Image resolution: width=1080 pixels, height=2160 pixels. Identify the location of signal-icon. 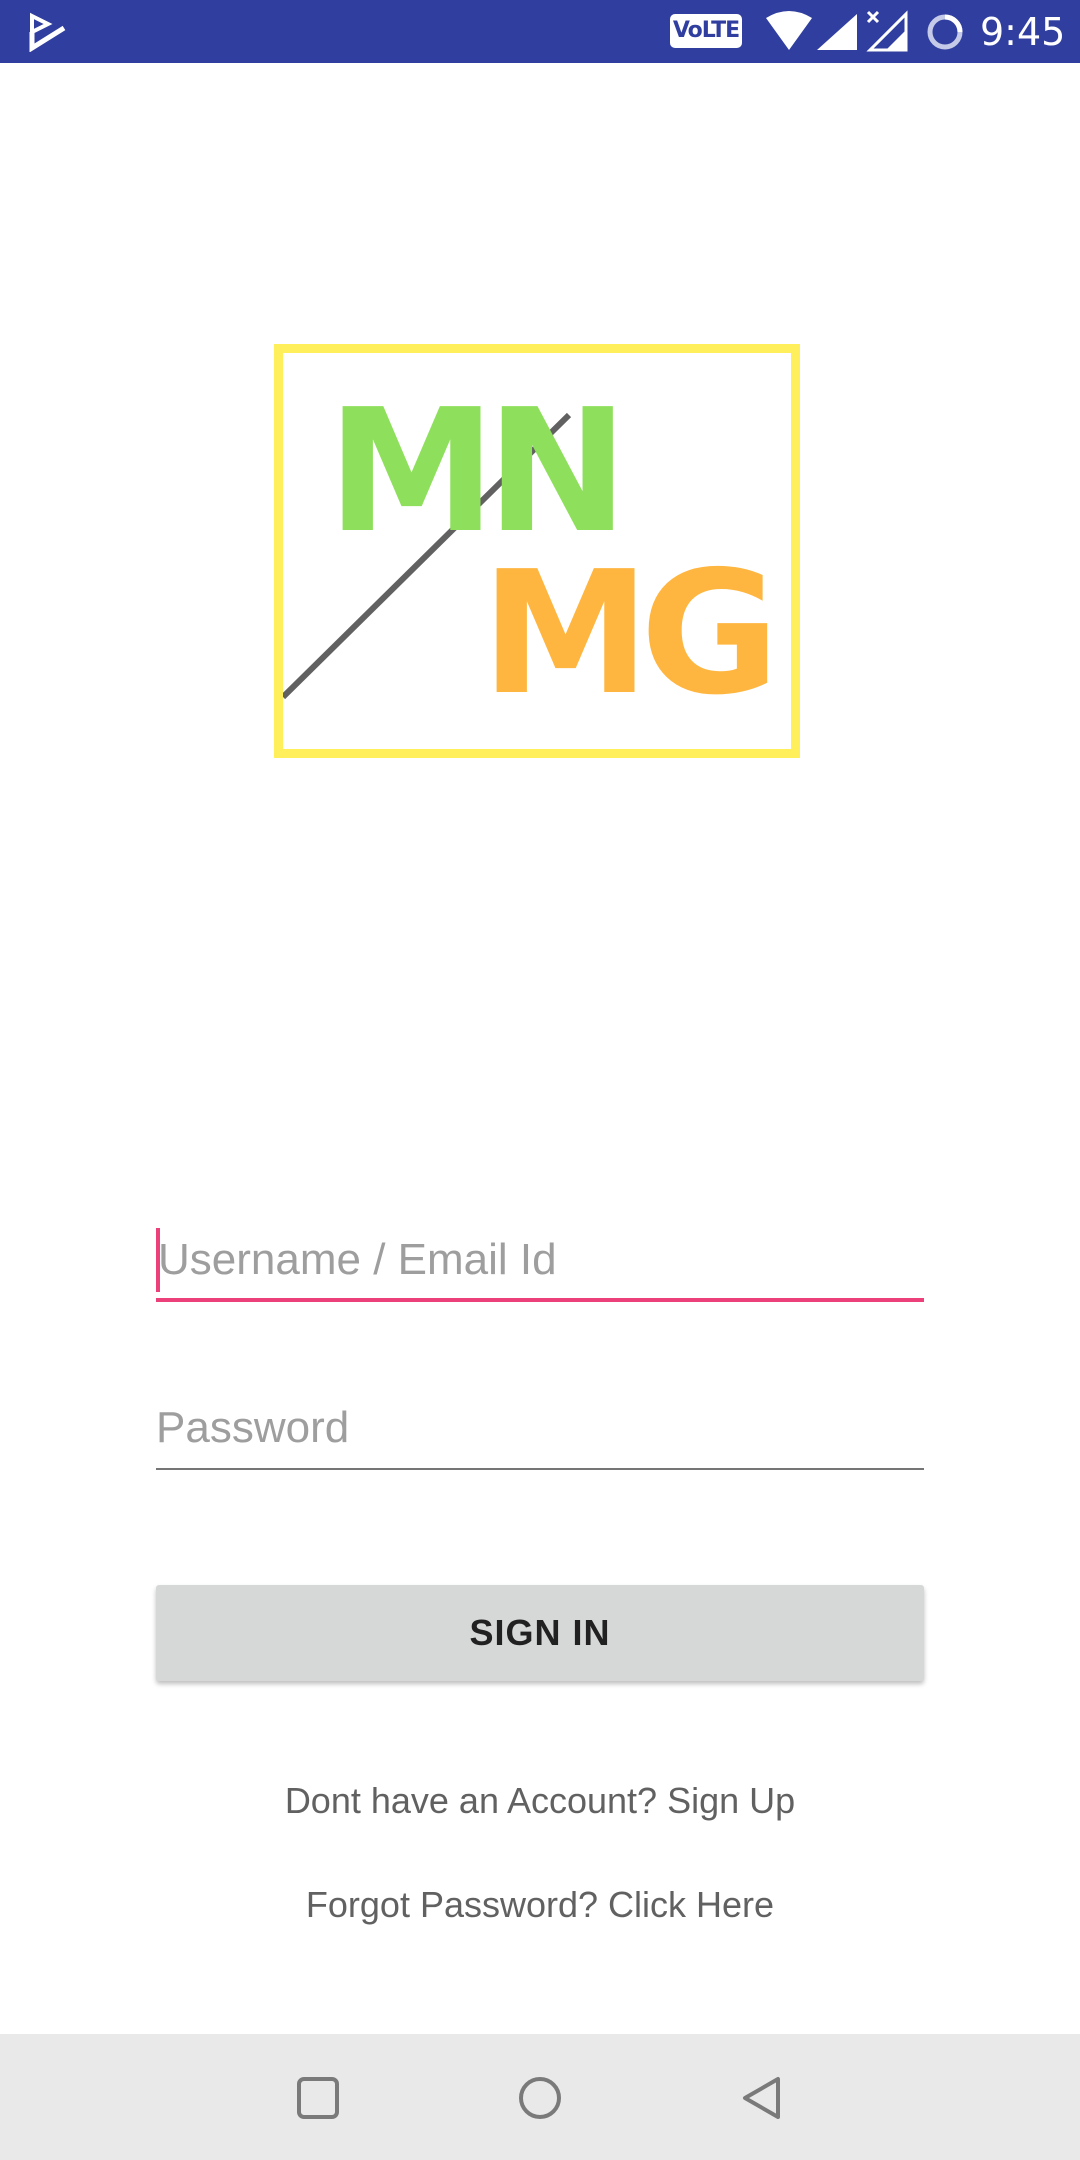
(837, 32).